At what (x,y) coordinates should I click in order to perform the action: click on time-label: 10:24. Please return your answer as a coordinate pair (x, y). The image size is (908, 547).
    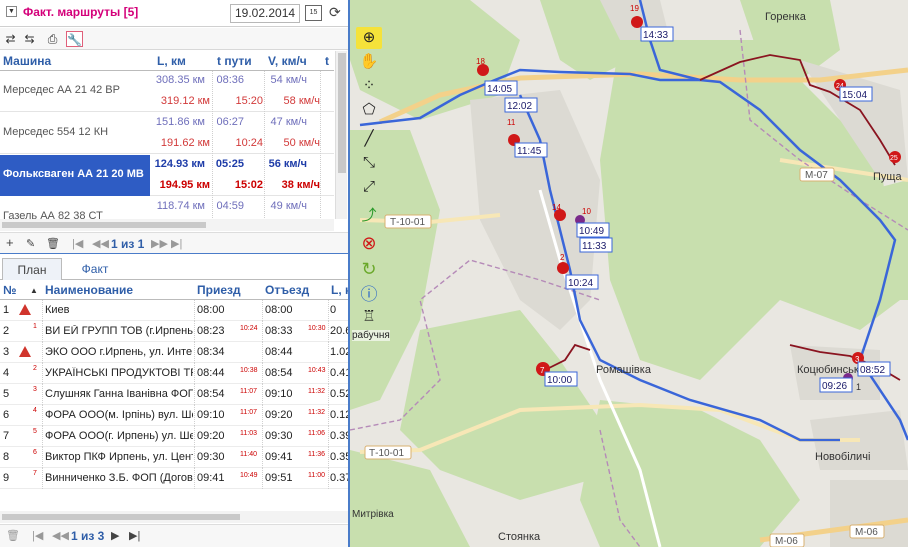
    Looking at the image, I should click on (582, 282).